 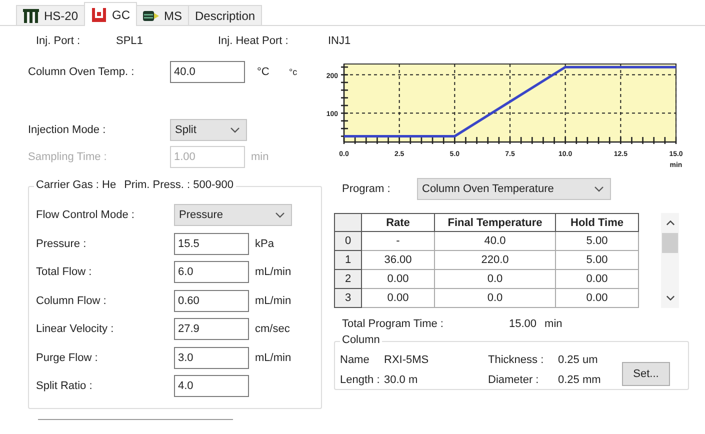 What do you see at coordinates (51, 15) in the screenshot?
I see `tab: HS-20` at bounding box center [51, 15].